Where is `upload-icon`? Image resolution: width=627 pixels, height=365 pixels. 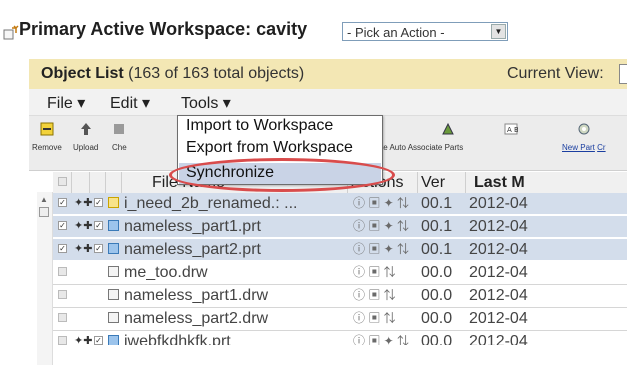
upload-icon is located at coordinates (85, 129).